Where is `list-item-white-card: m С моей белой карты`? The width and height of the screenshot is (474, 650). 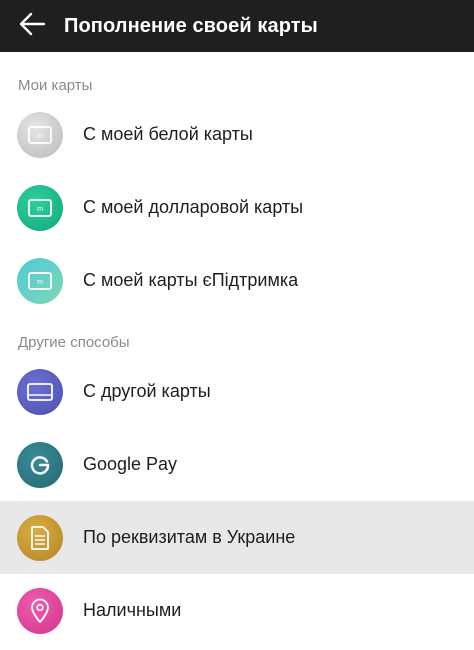 list-item-white-card: m С моей белой карты is located at coordinates (237, 134).